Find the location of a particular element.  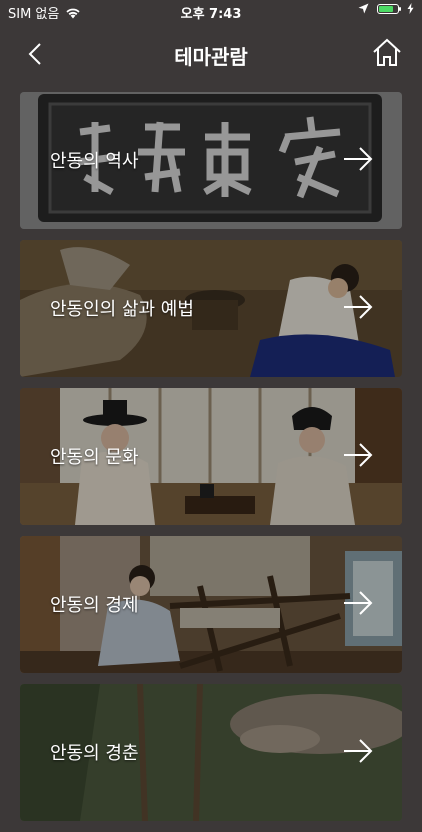

page-title: 테마관람 is located at coordinates (211, 57).